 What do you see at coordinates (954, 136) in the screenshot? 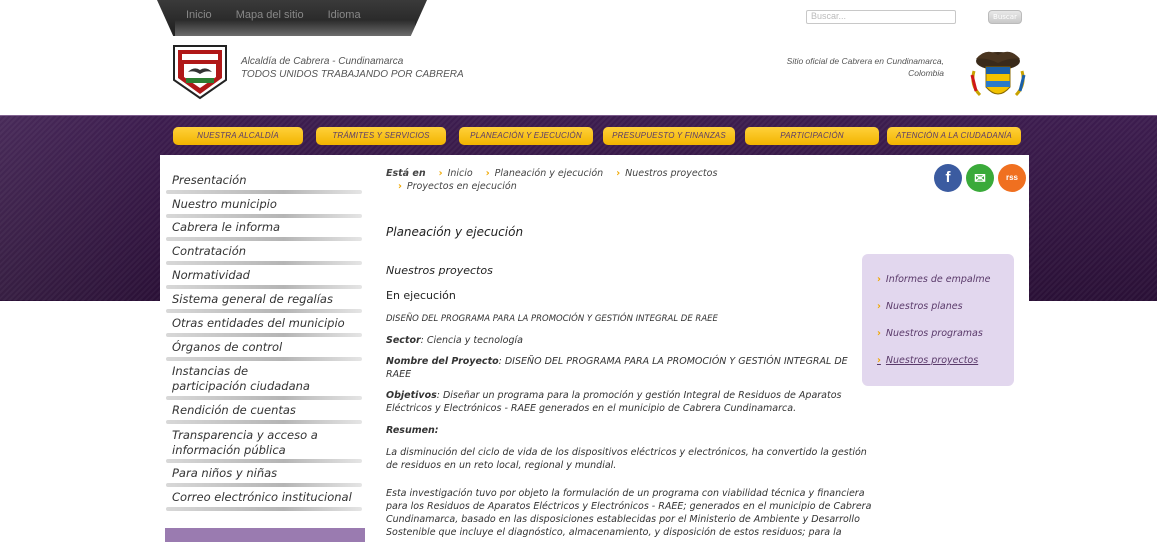
I see `nav-atencion-ciudadania: ATENCIÓN A LA CIUDADANÍA` at bounding box center [954, 136].